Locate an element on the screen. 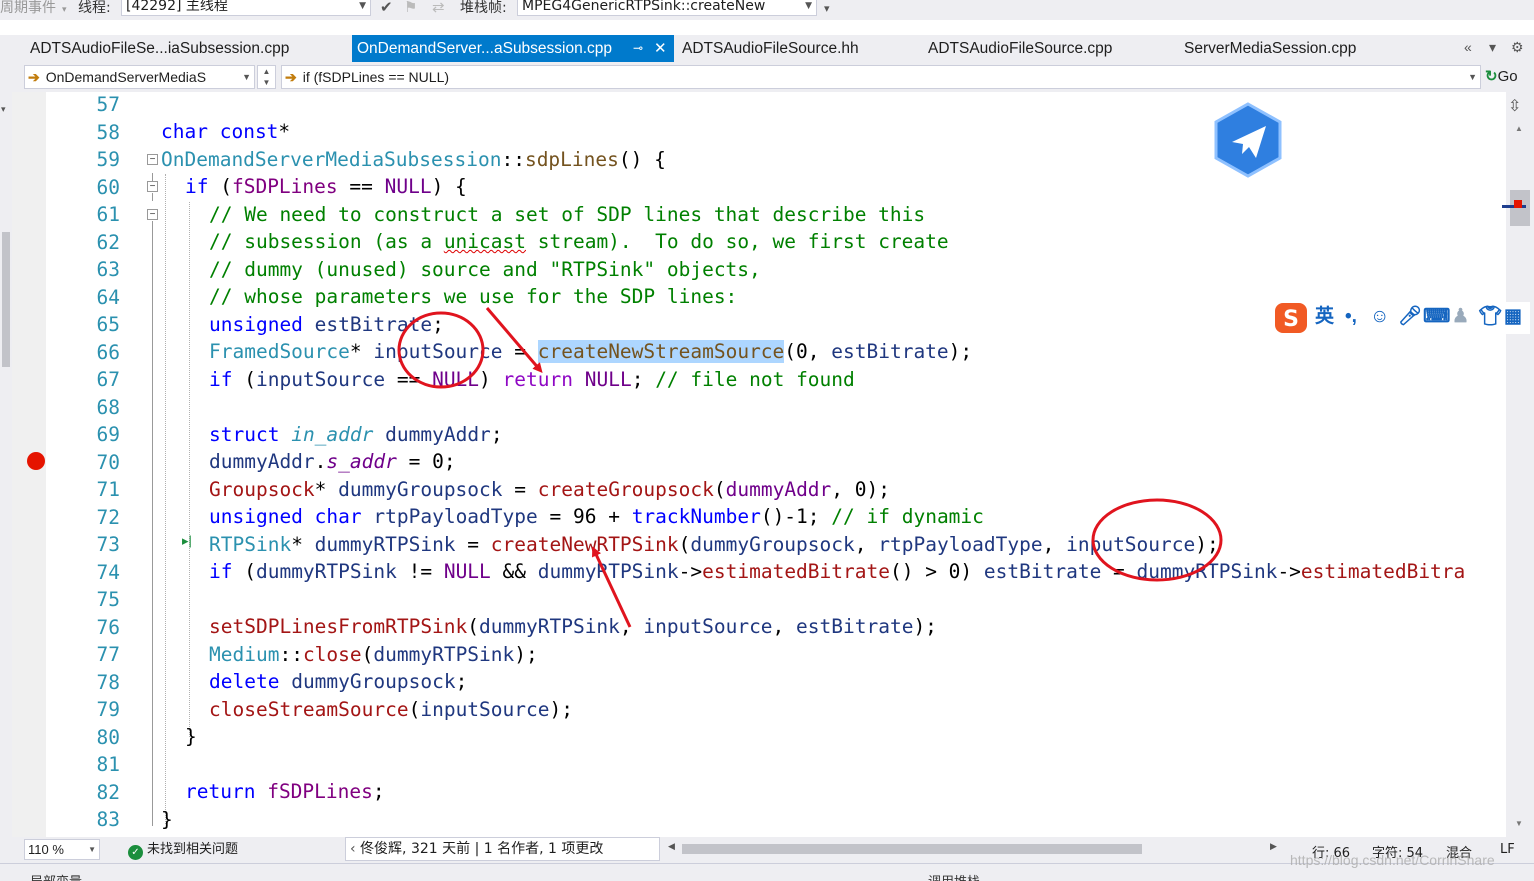  go-refresh-icon: ↻ is located at coordinates (1491, 76).